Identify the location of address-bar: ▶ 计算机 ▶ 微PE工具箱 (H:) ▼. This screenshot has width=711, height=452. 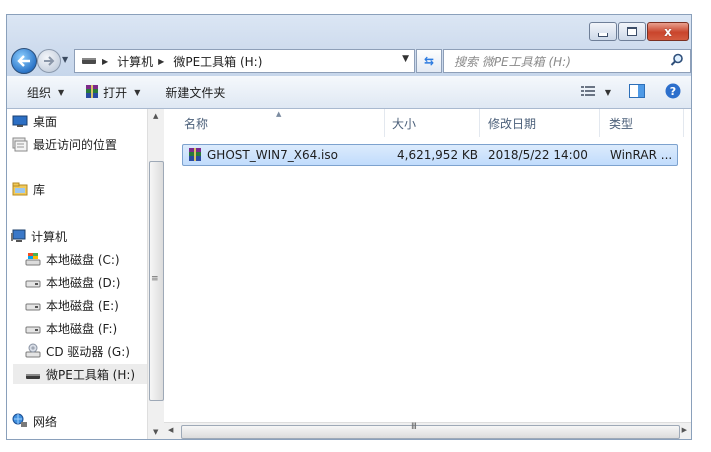
(244, 61).